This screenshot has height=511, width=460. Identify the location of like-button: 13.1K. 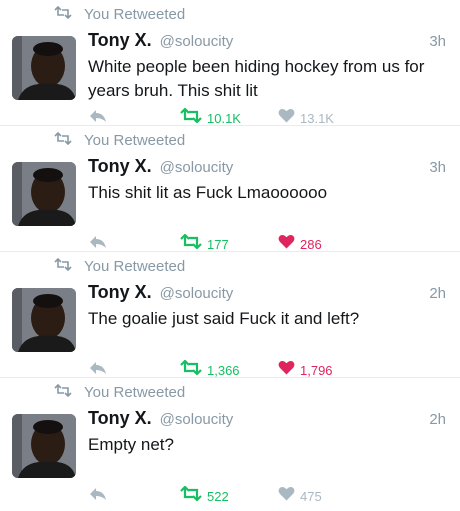
(306, 118).